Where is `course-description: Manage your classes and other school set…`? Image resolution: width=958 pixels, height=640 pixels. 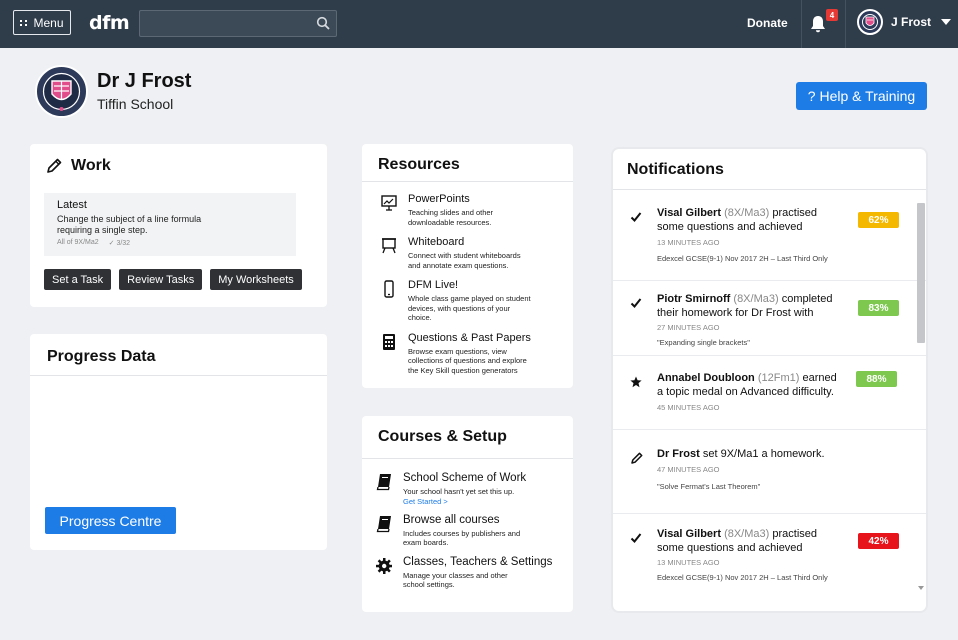
course-description: Manage your classes and other school set… is located at coordinates (455, 580).